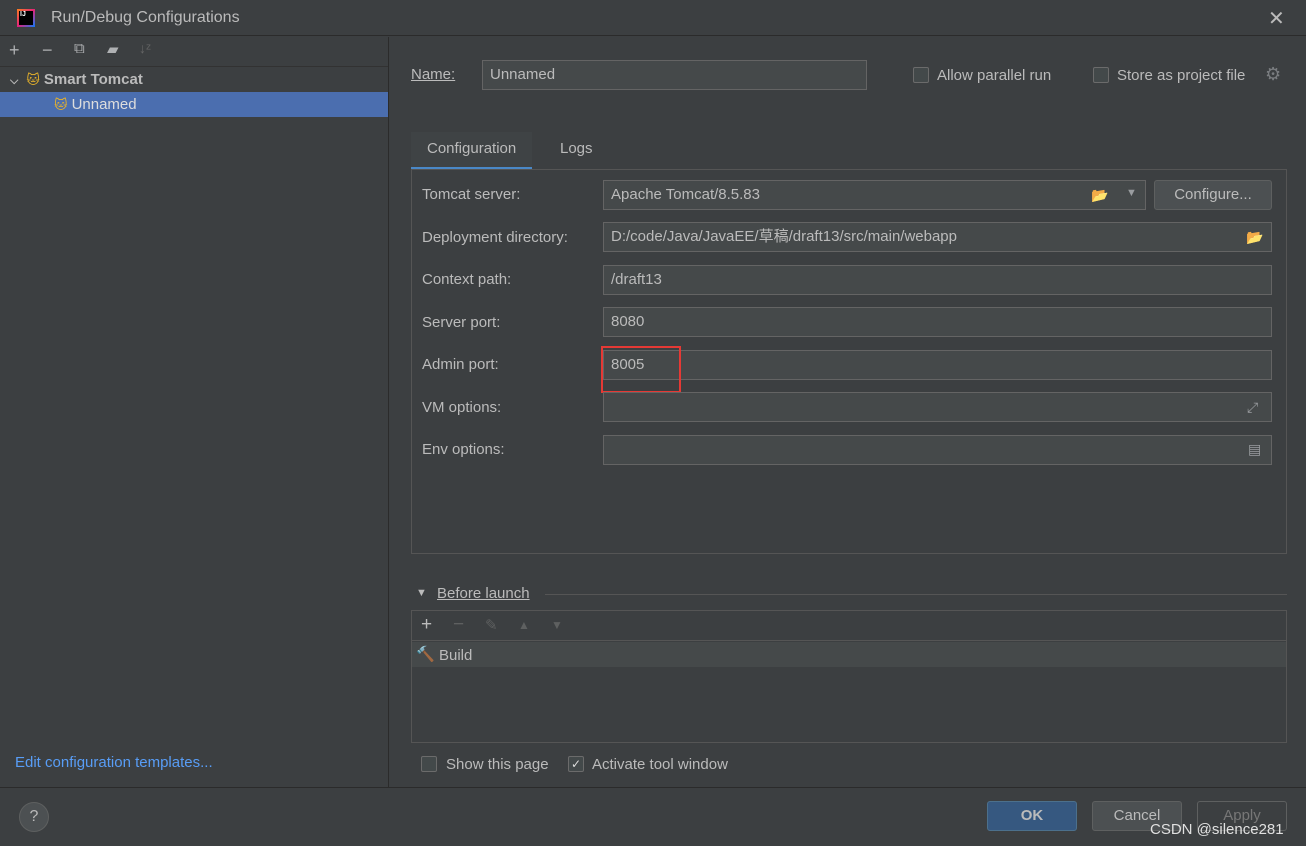  I want to click on allow-parallel-label: Allow parallel run, so click(994, 75).